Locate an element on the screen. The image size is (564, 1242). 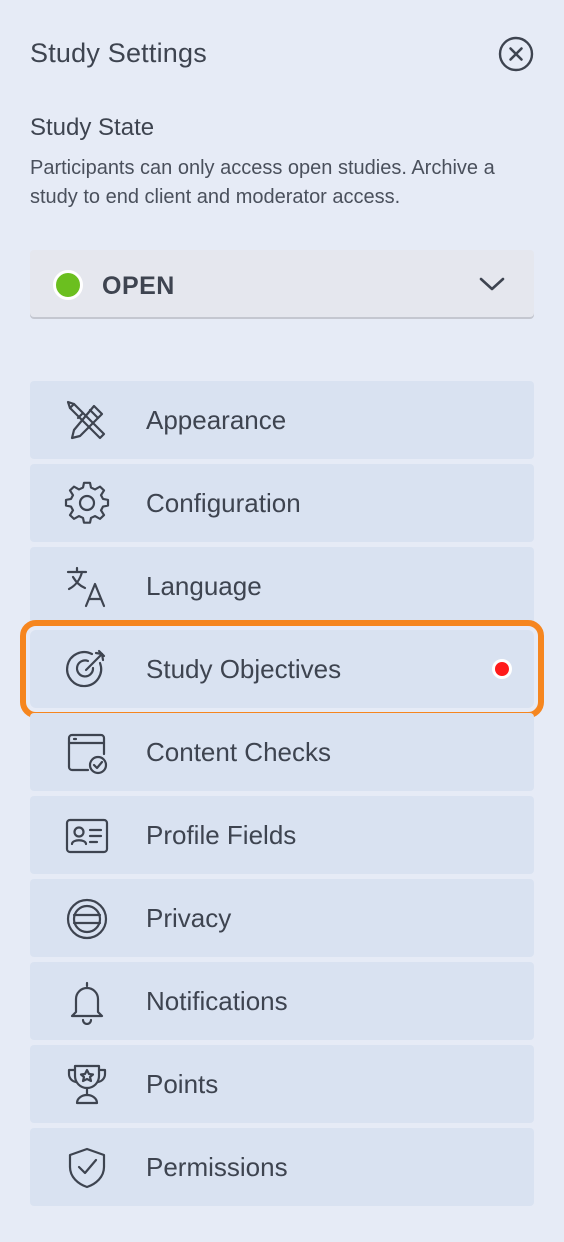
menu-item-points: Points is located at coordinates (282, 1084).